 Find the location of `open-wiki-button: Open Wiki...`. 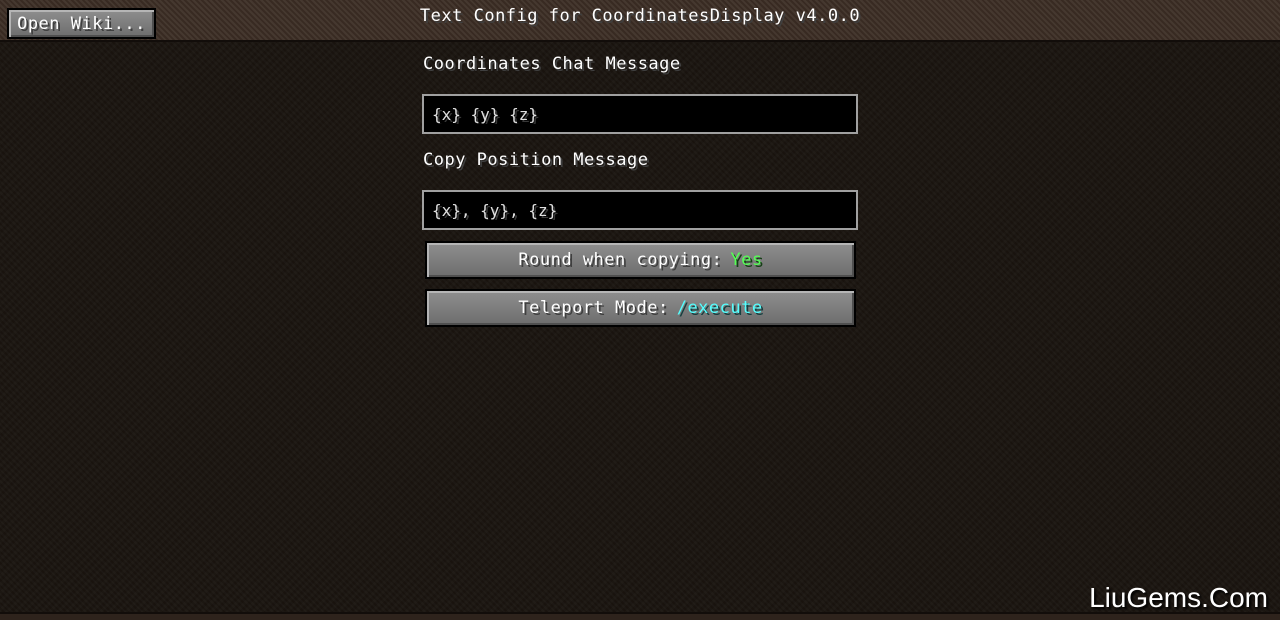

open-wiki-button: Open Wiki... is located at coordinates (81, 23).